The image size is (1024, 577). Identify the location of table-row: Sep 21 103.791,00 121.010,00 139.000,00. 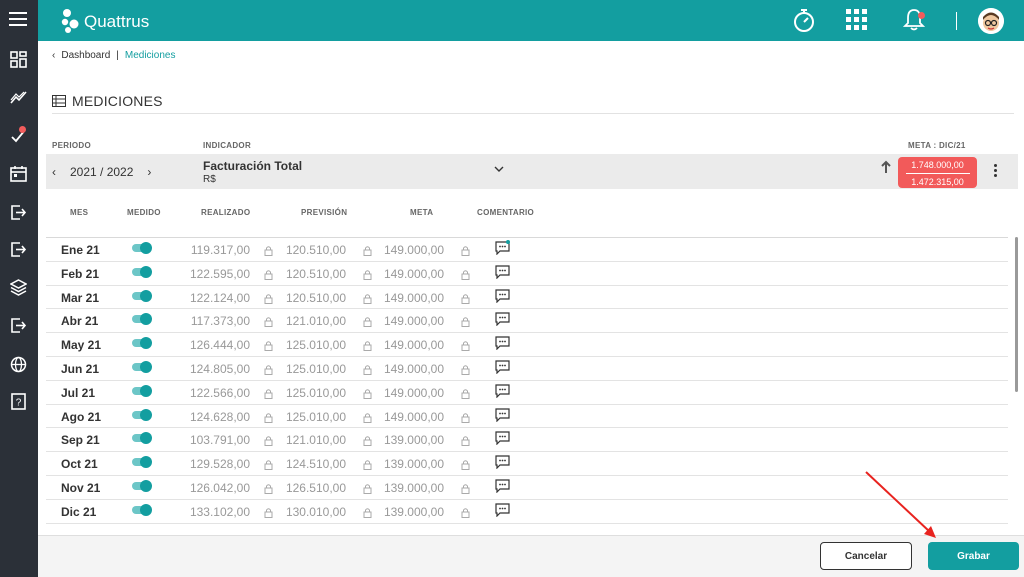
(527, 440).